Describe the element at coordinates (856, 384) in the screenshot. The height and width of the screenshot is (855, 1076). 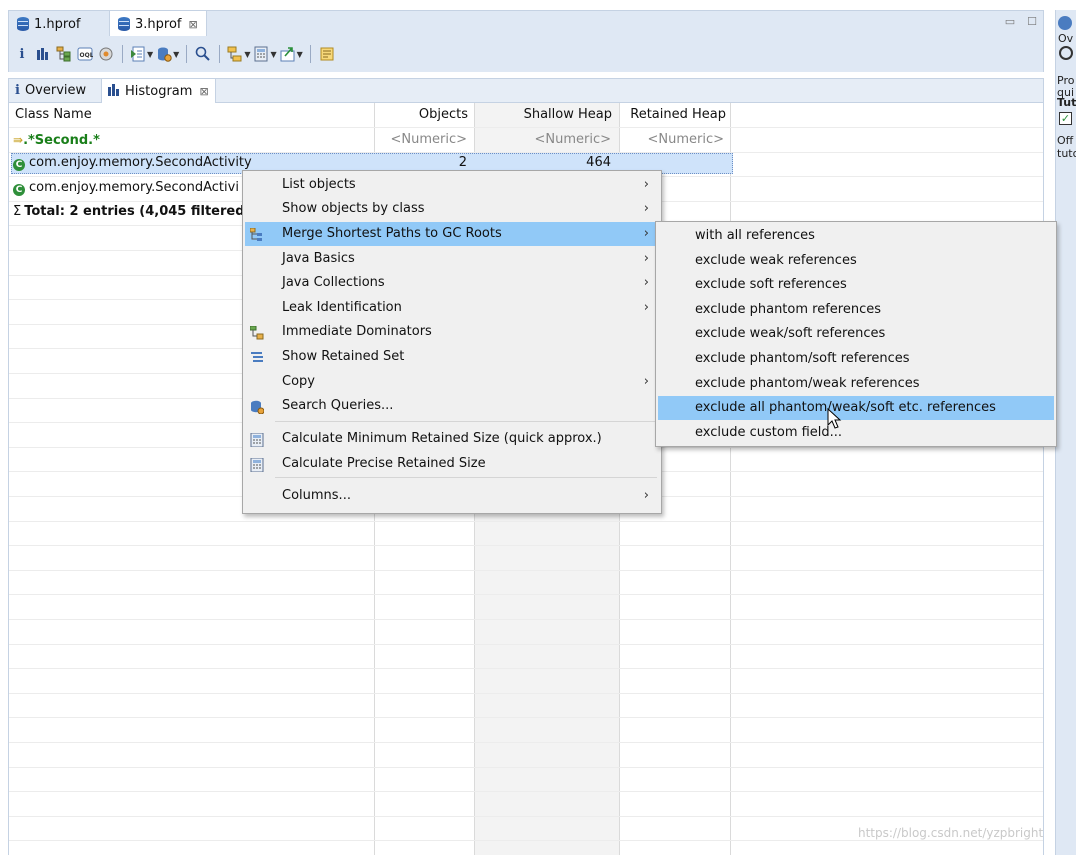
I see `submenu-item-exclude-phantom-weak-references: exclude phantom/weak references` at that location.